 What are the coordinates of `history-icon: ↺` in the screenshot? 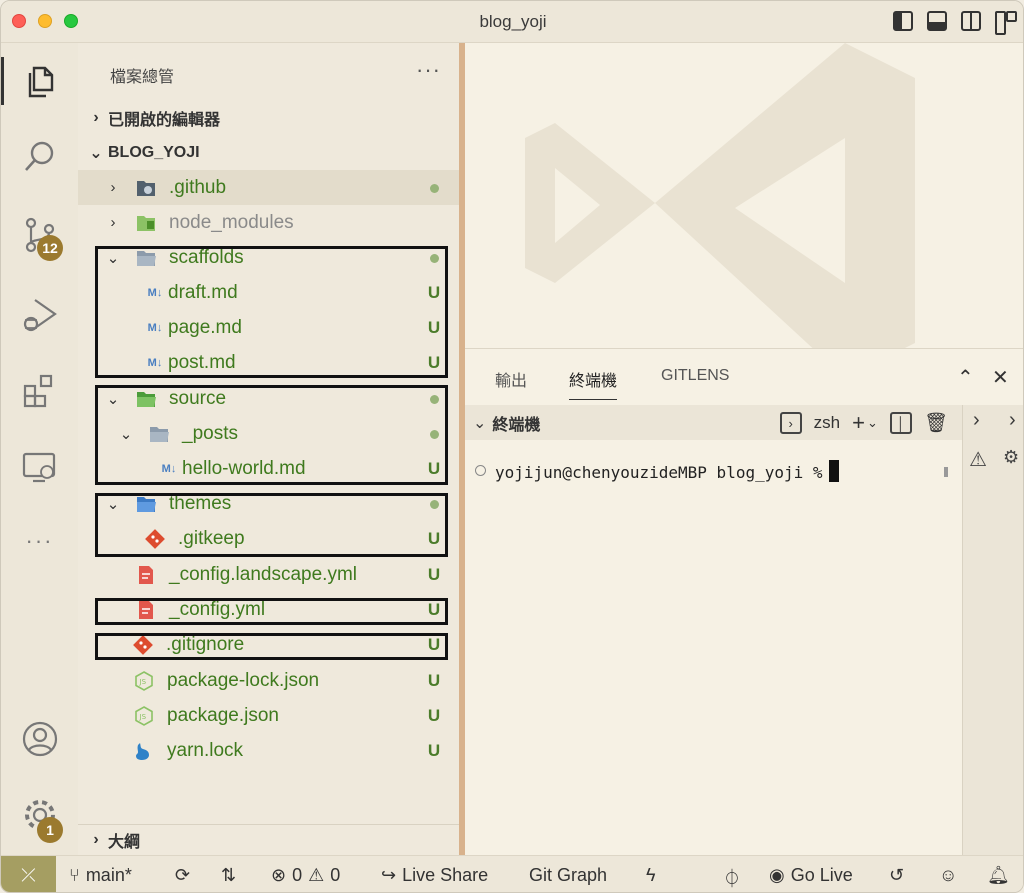 It's located at (897, 875).